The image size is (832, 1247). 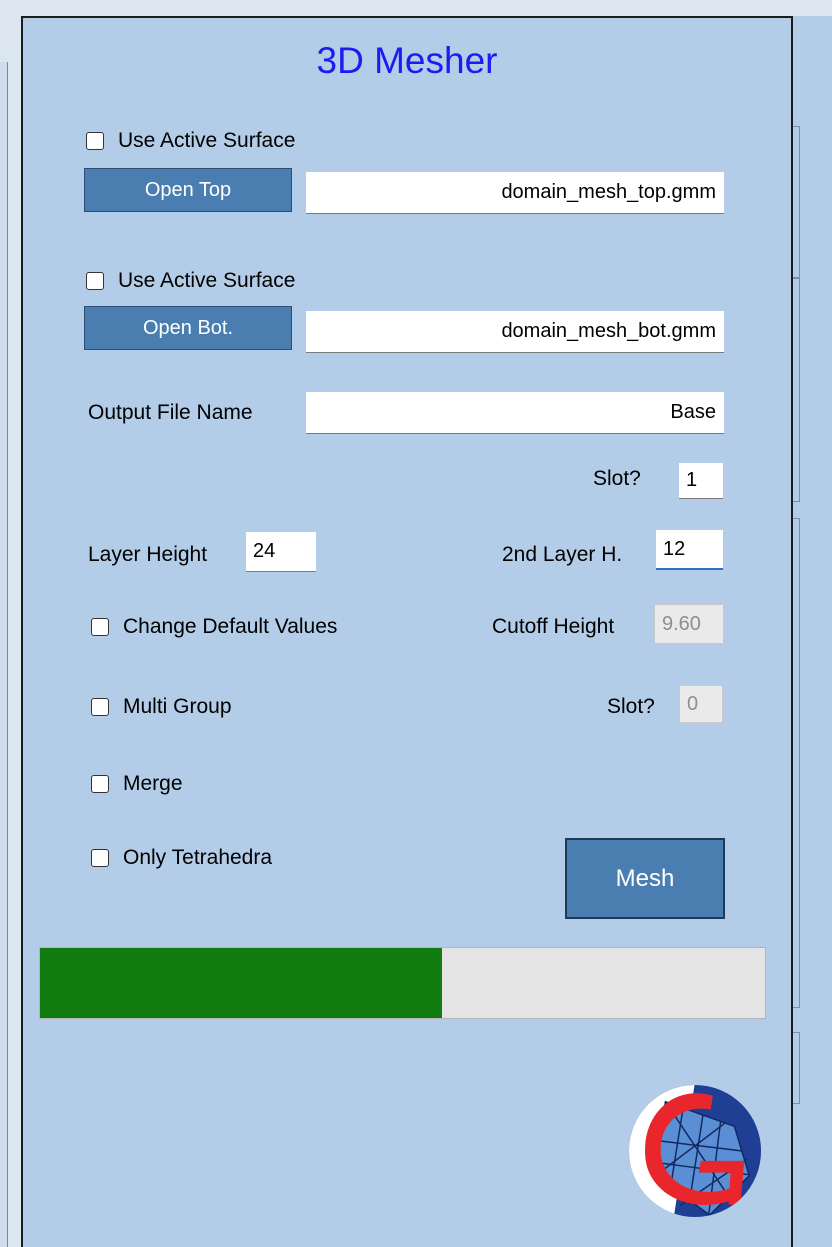 I want to click on top-use-active-checkbox: Use Active Surface, so click(x=190, y=141).